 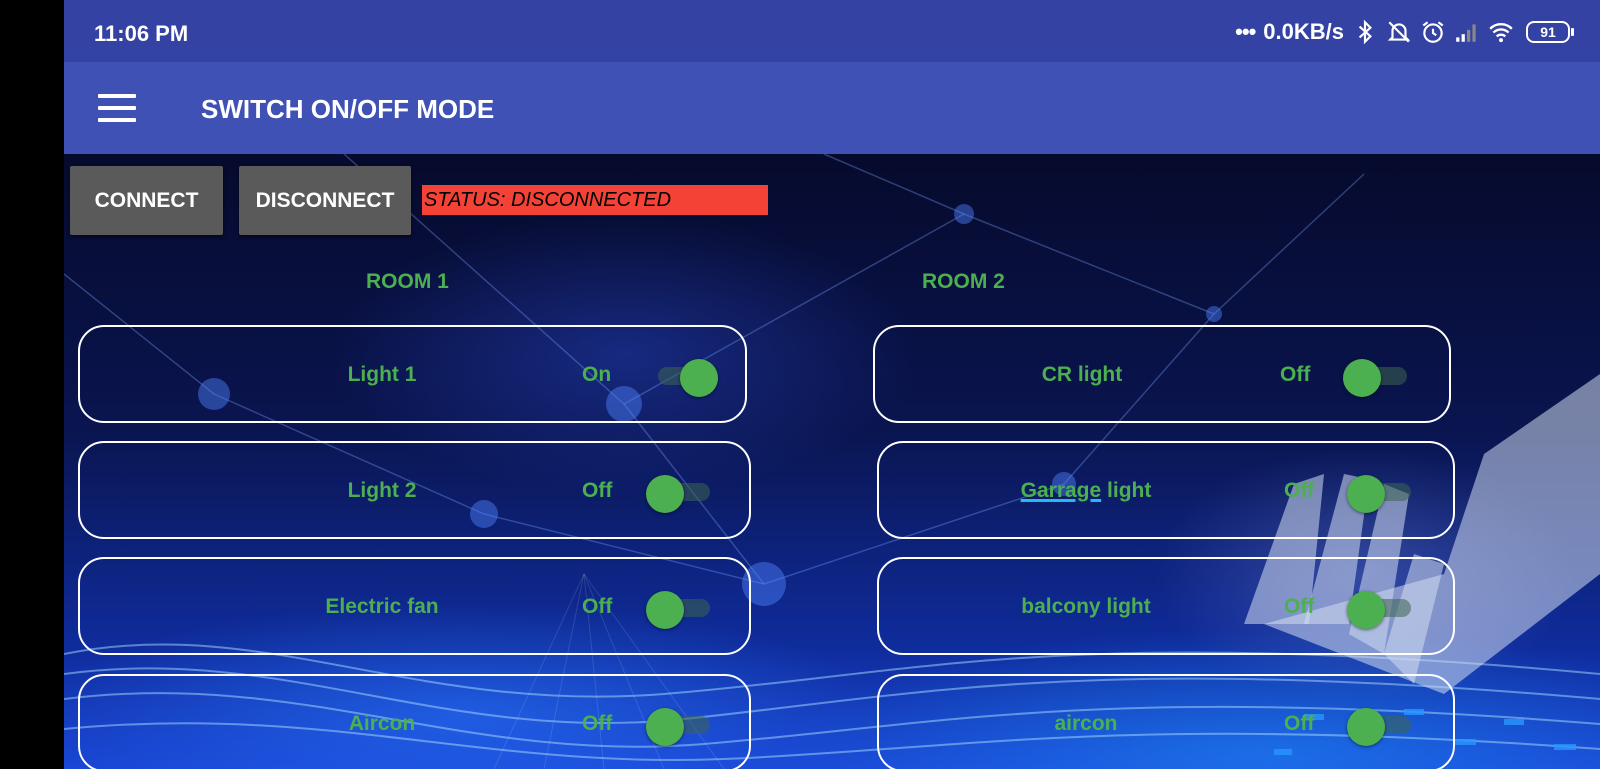 I want to click on switch-name: Electric fan, so click(x=382, y=606).